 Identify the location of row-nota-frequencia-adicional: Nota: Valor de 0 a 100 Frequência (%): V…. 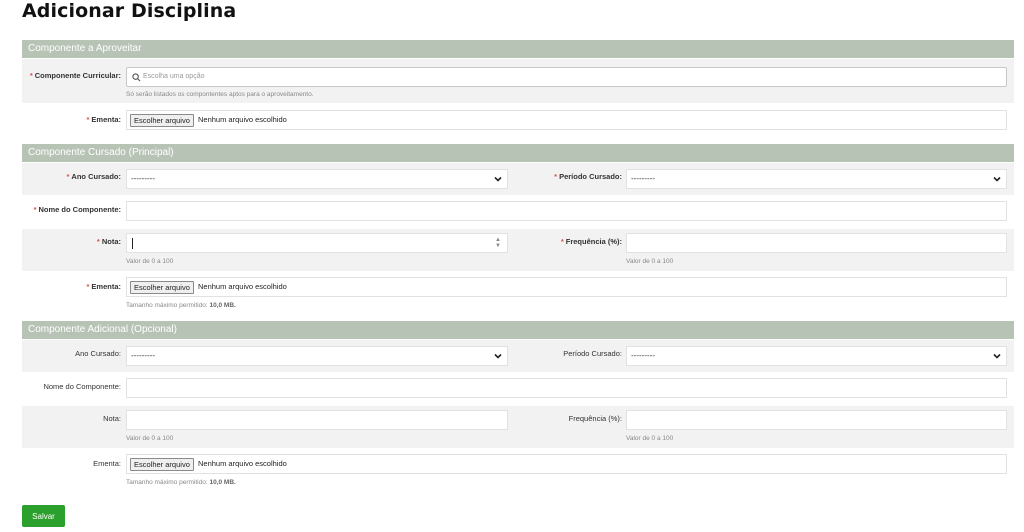
(518, 426).